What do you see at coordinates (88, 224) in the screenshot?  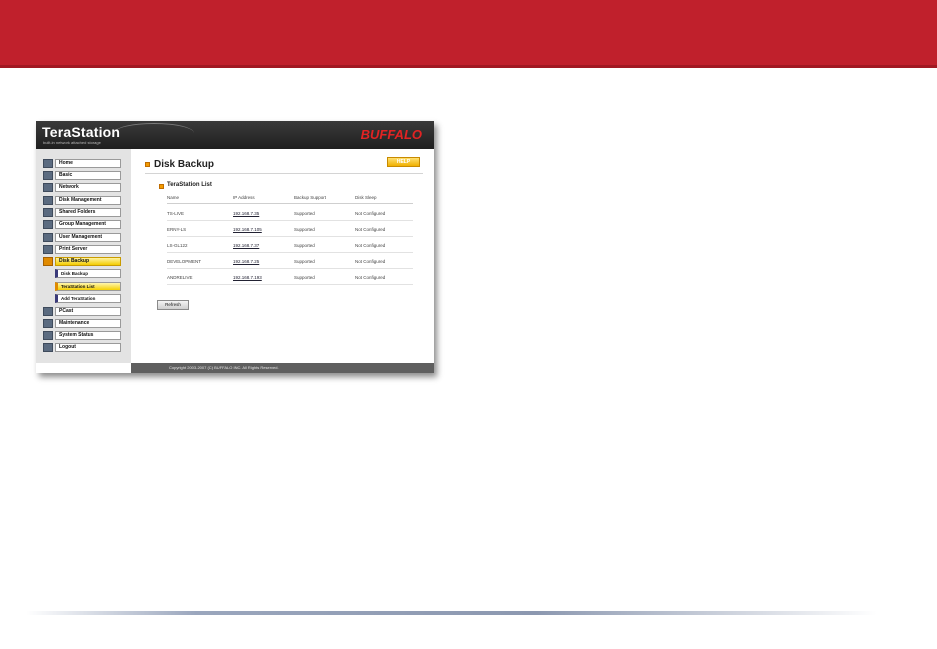 I see `sidebar-item-label: Group Management` at bounding box center [88, 224].